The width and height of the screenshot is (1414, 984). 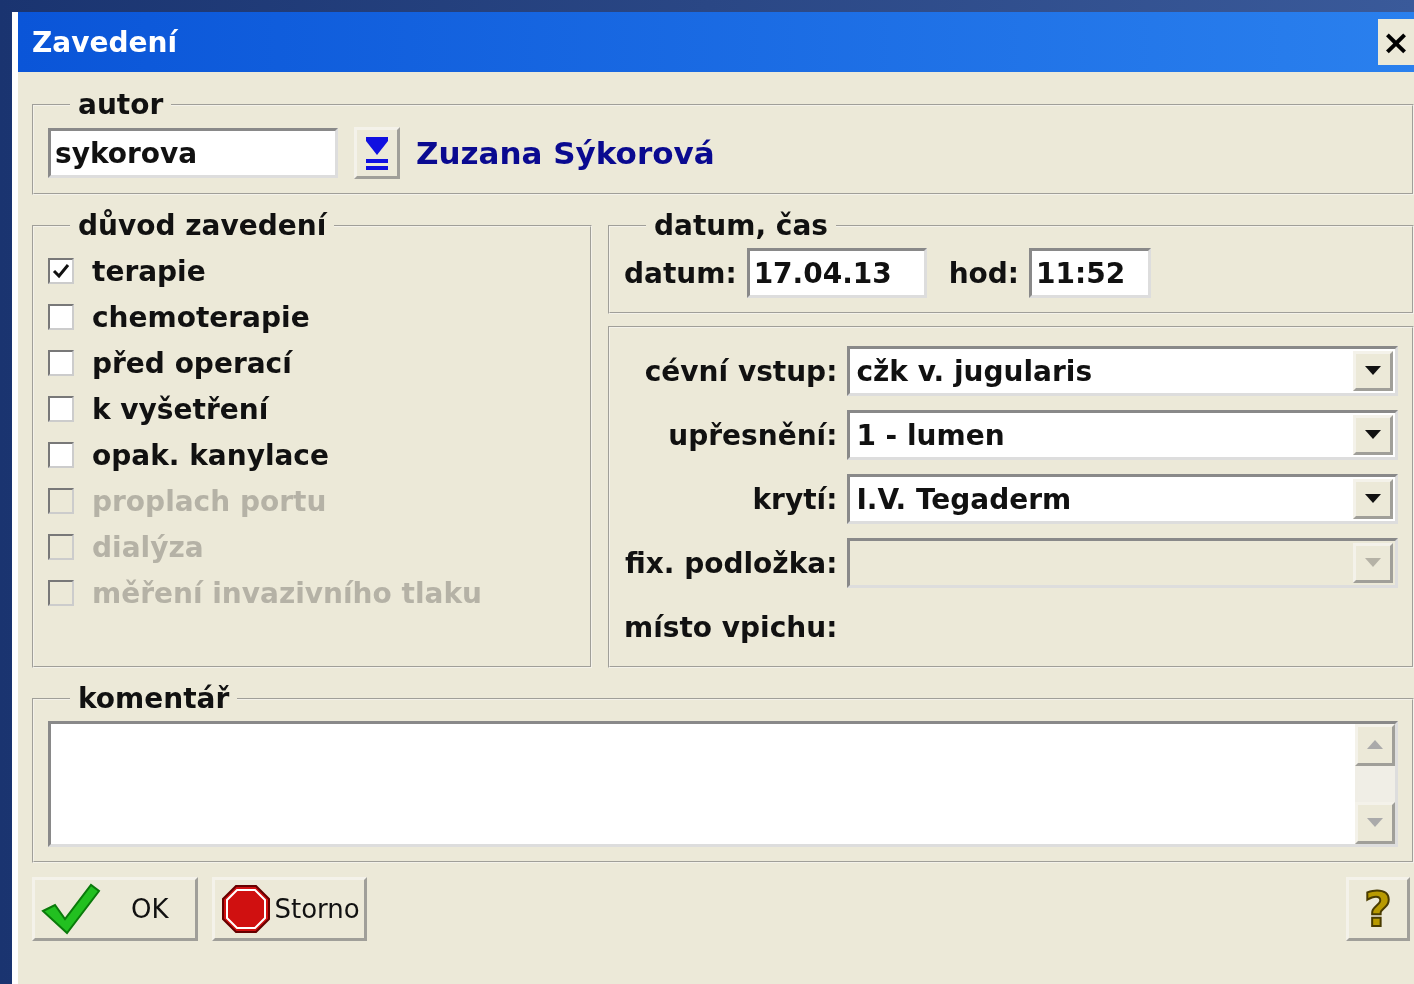 What do you see at coordinates (731, 563) in the screenshot?
I see `field-label: fix. podložka:` at bounding box center [731, 563].